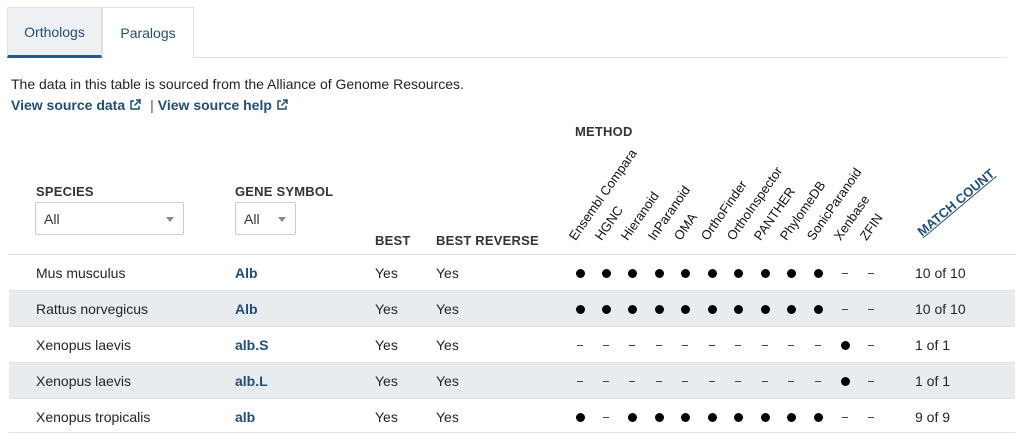 This screenshot has width=1029, height=440. Describe the element at coordinates (54, 32) in the screenshot. I see `tab-orthologs: Orthologs` at that location.